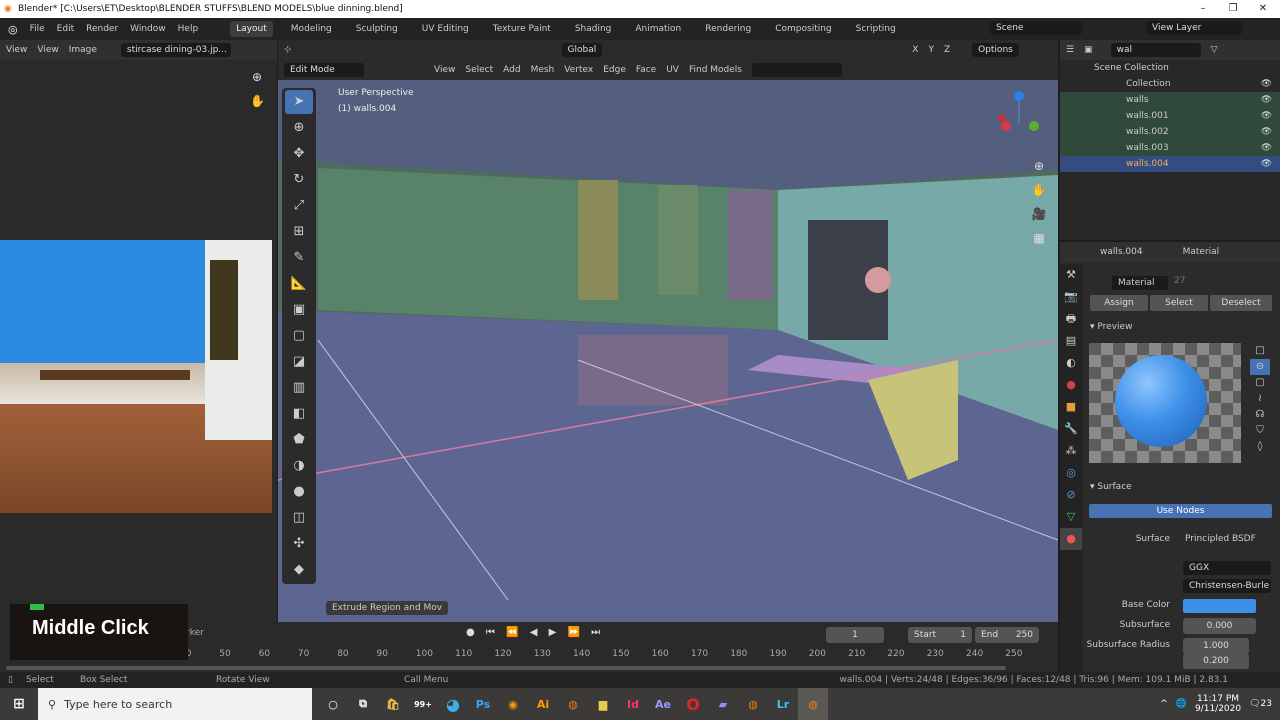  I want to click on render-tab-icon: 📷, so click(1071, 297).